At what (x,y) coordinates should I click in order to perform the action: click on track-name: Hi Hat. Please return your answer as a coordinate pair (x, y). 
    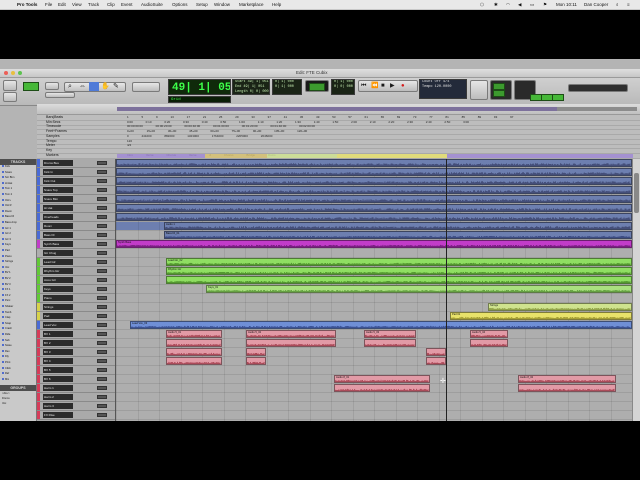
    Looking at the image, I should click on (58, 208).